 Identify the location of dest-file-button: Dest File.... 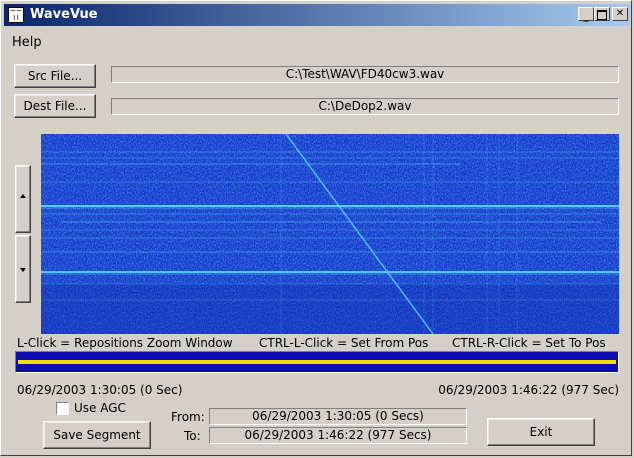
(55, 106).